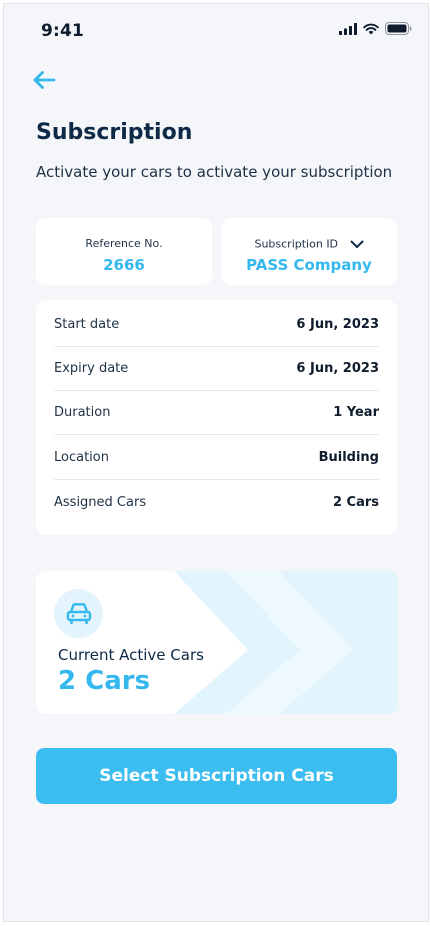  I want to click on battery-icon, so click(398, 28).